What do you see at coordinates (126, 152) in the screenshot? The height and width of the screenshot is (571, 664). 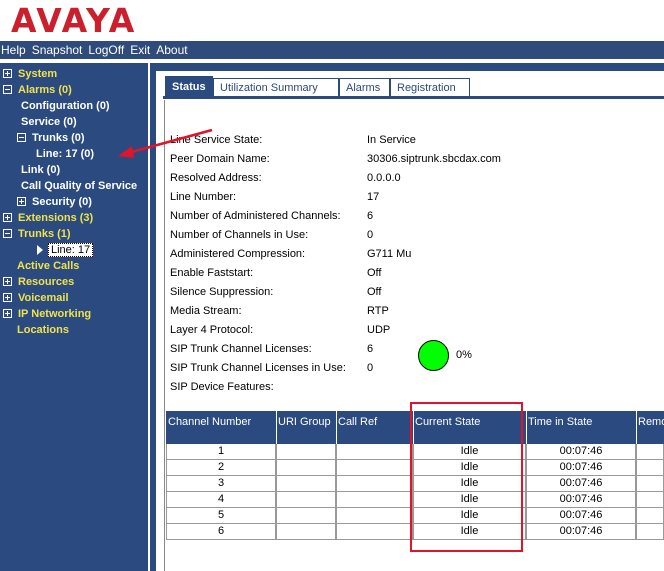 I see `arrow-head` at bounding box center [126, 152].